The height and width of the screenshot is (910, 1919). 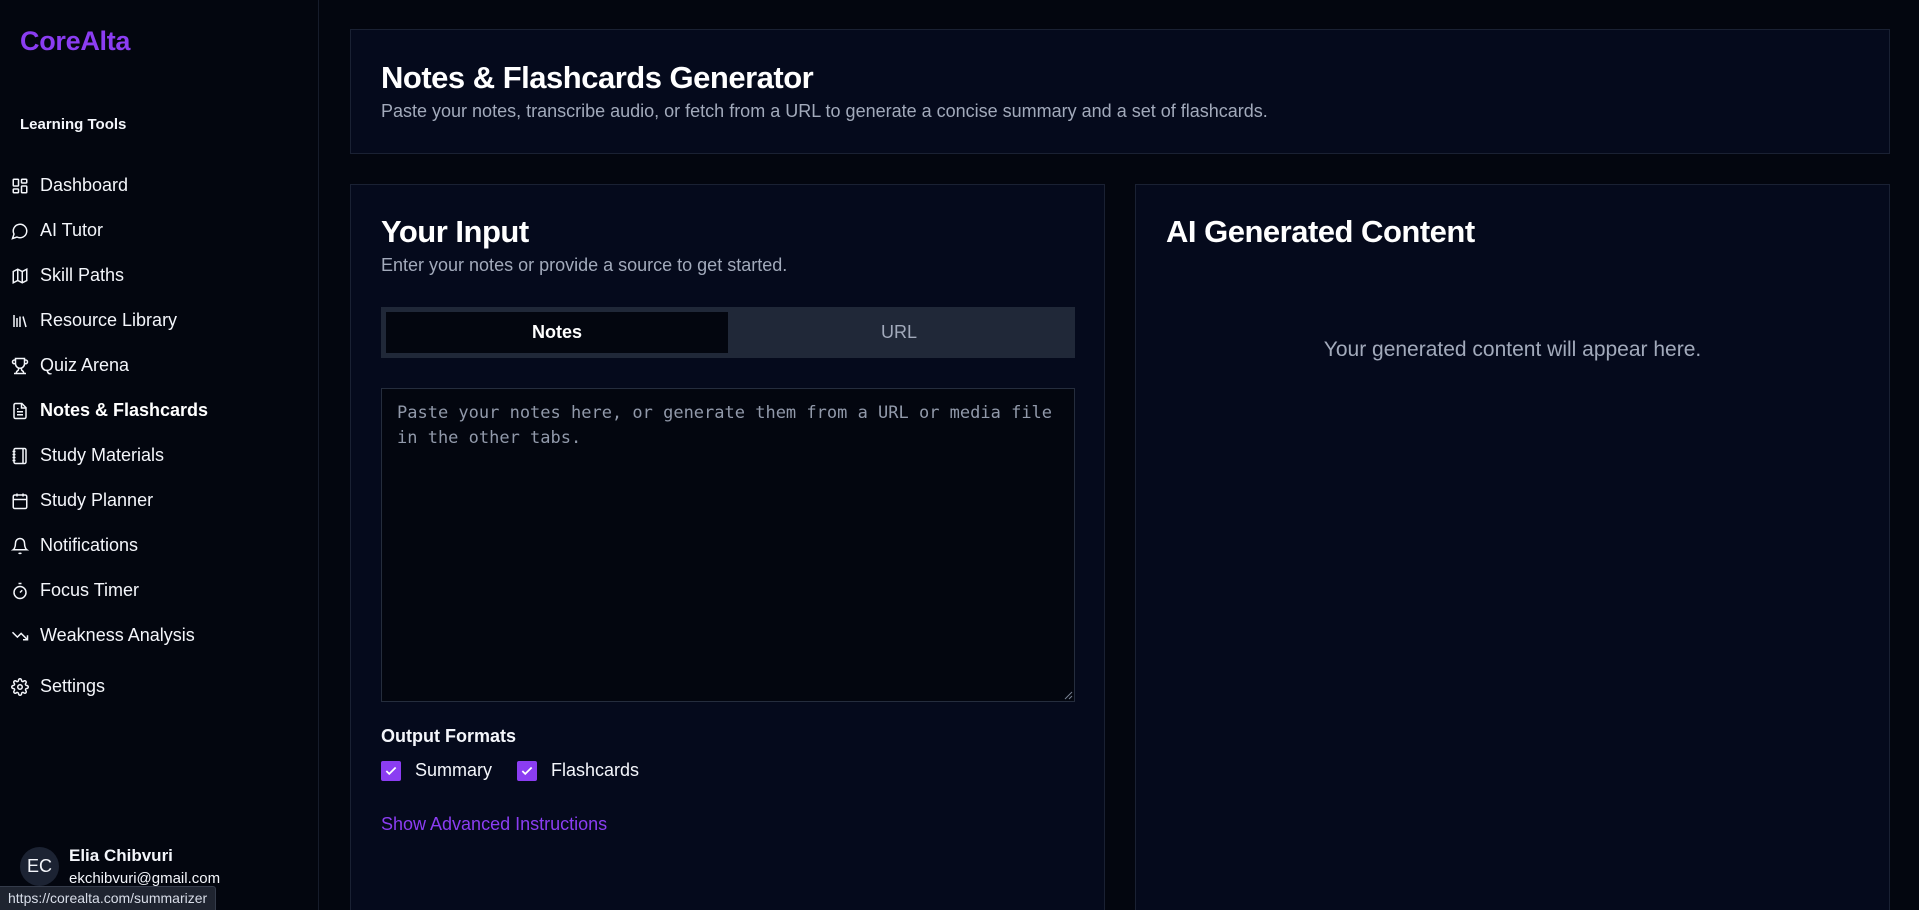 I want to click on gear-icon, so click(x=20, y=686).